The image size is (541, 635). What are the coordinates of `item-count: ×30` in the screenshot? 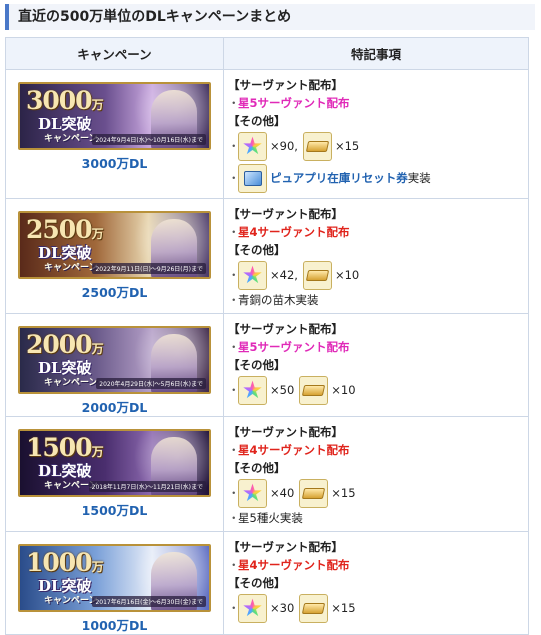 It's located at (282, 608).